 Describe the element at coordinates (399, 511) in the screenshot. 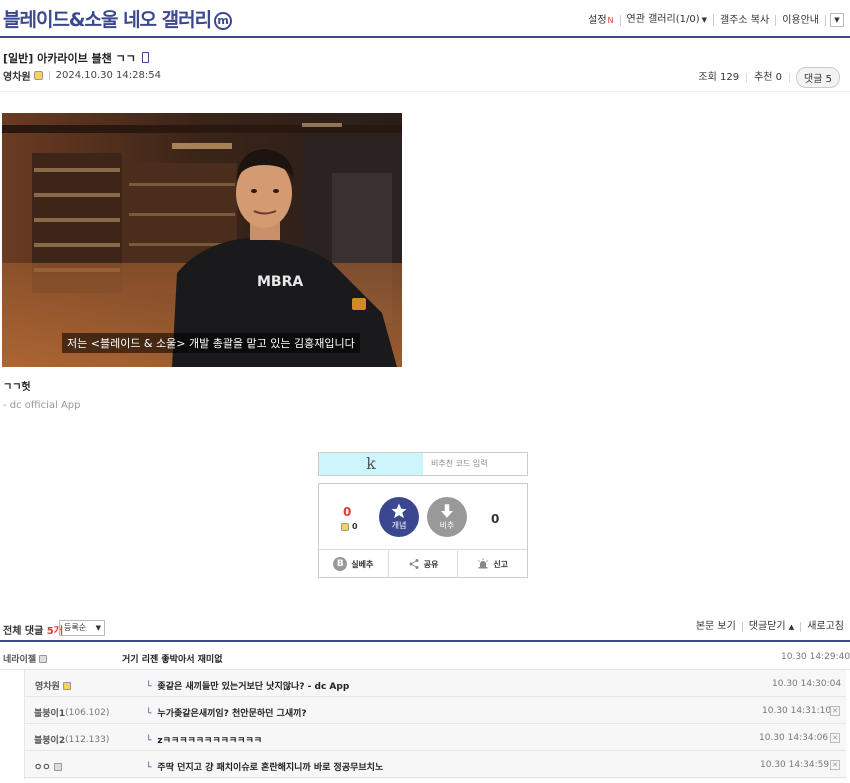

I see `star-icon` at that location.